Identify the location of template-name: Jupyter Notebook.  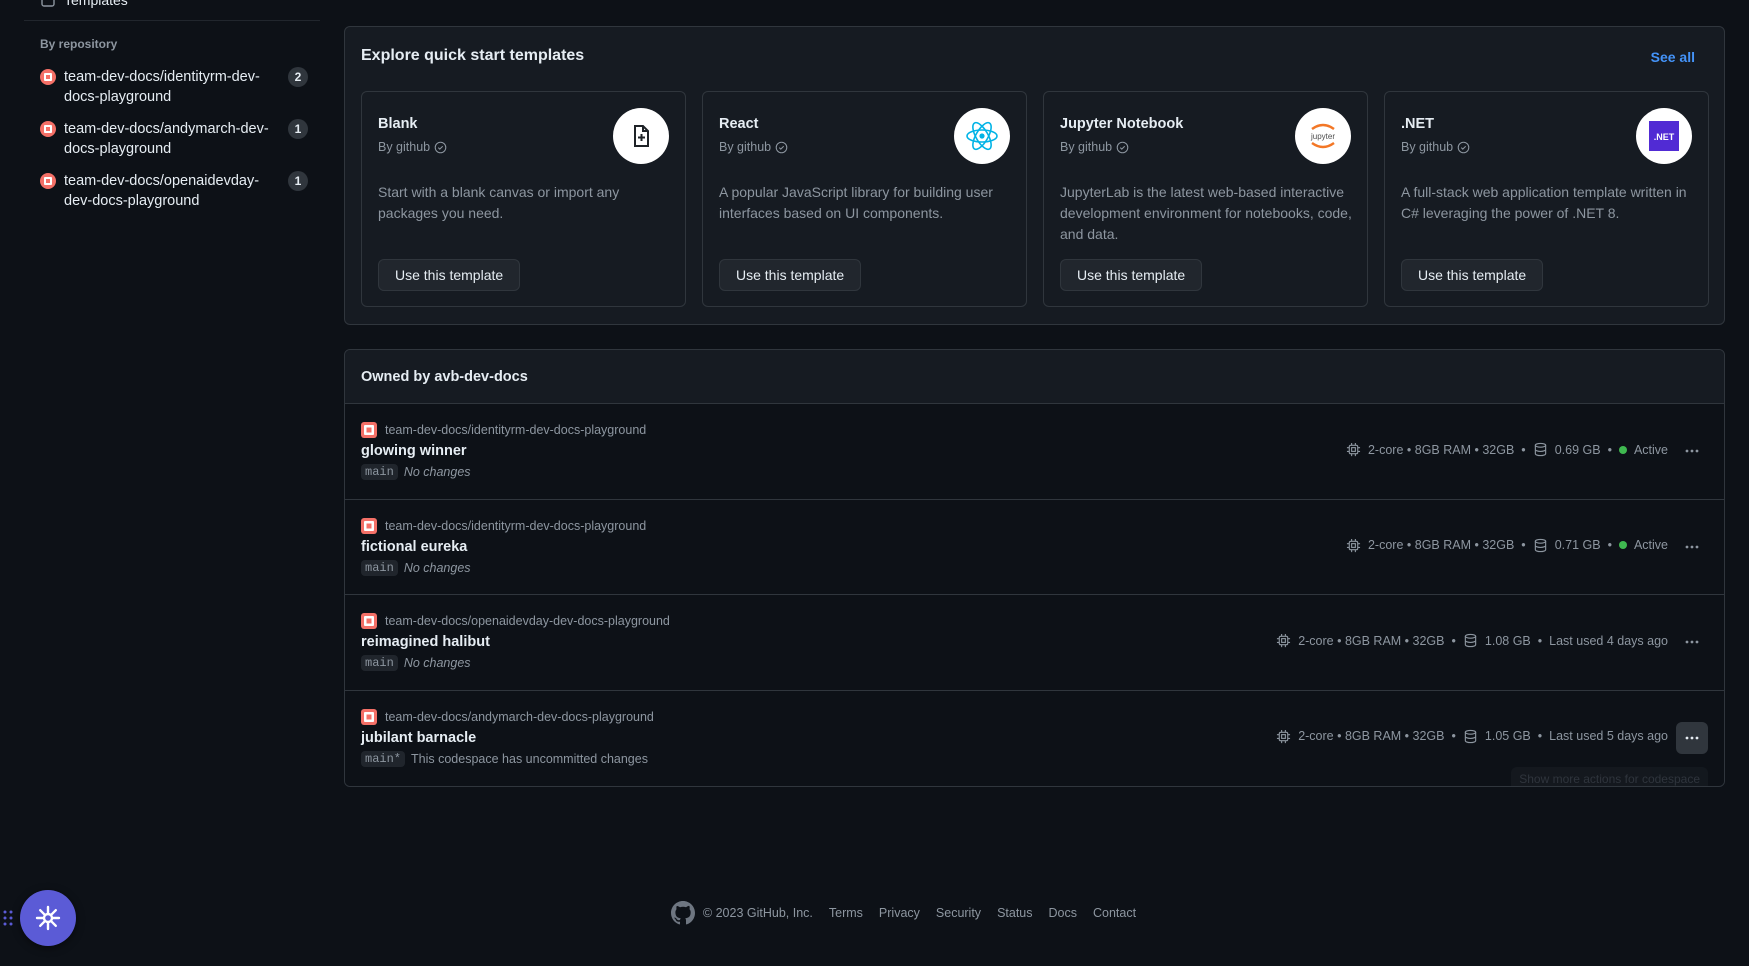
(1122, 124).